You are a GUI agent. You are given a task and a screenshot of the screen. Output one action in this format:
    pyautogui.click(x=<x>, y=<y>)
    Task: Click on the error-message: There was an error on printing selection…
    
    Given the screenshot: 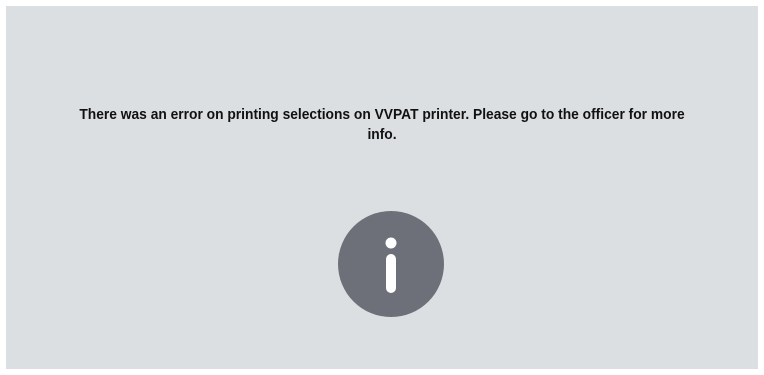 What is the action you would take?
    pyautogui.click(x=382, y=124)
    